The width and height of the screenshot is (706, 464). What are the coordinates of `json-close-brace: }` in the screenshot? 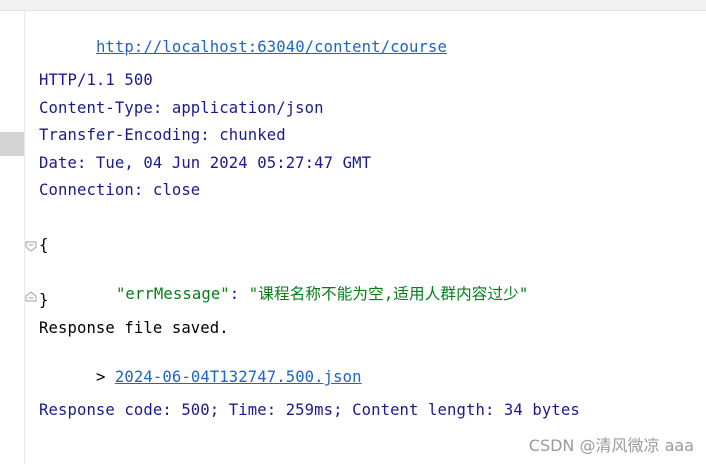 It's located at (44, 300).